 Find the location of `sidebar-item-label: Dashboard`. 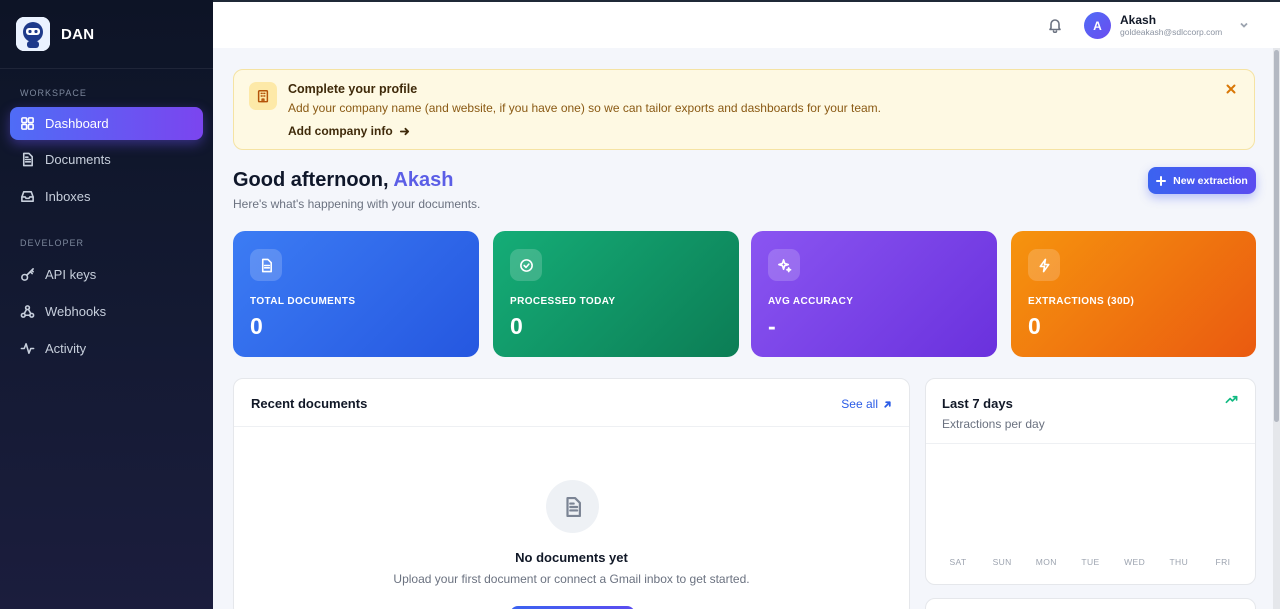

sidebar-item-label: Dashboard is located at coordinates (77, 123).